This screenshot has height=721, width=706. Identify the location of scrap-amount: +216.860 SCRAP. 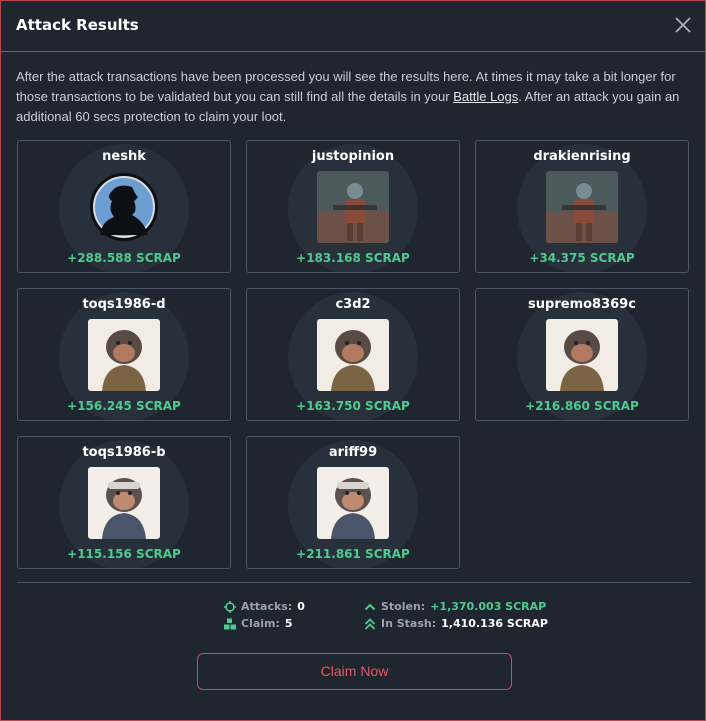
(582, 406).